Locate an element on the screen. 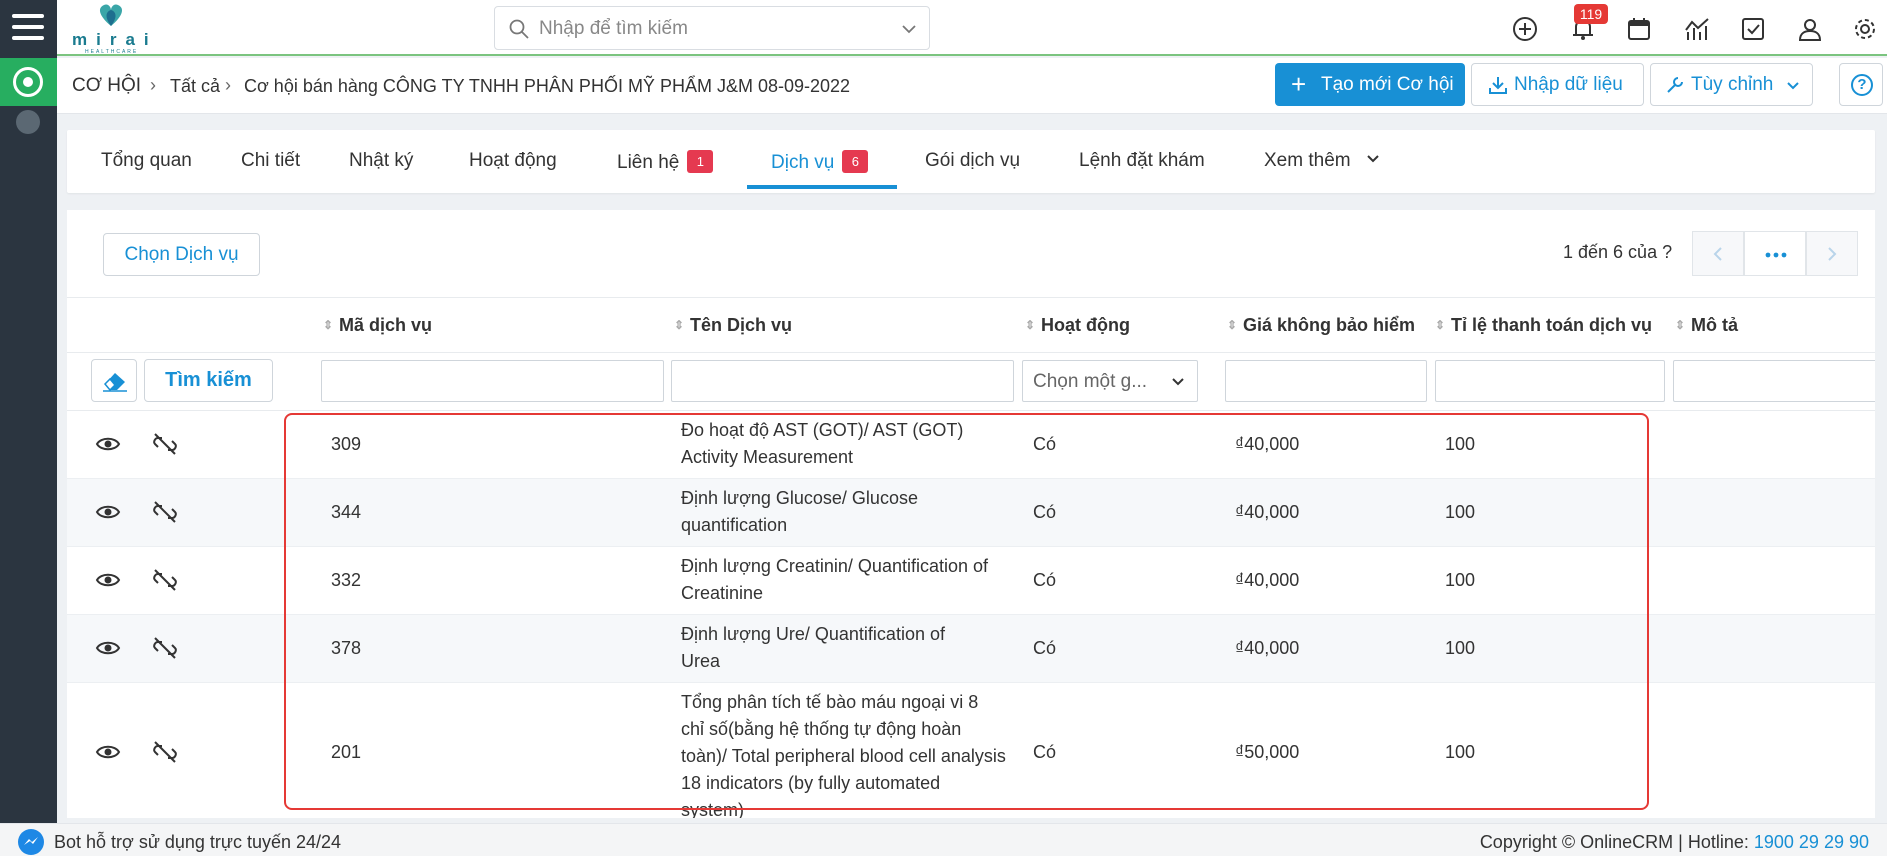 Image resolution: width=1887 pixels, height=856 pixels. chevron-right-icon: › is located at coordinates (153, 85).